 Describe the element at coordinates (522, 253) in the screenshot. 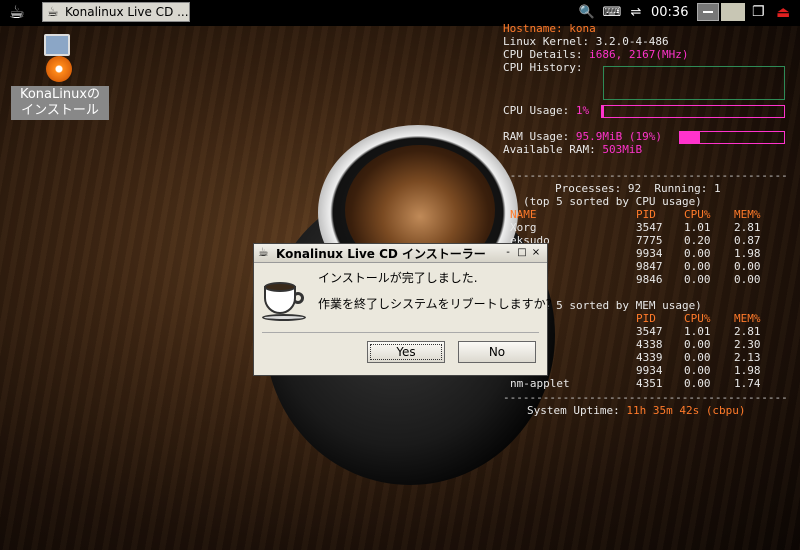

I see `maximize-button: □` at that location.